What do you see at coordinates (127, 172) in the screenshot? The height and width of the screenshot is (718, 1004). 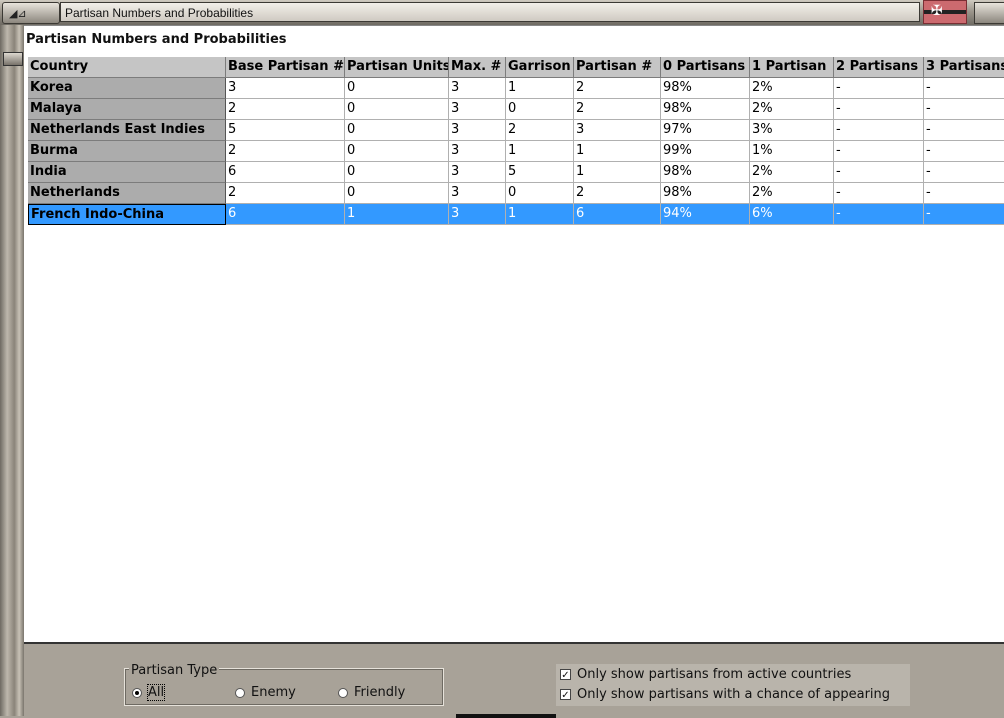 I see `table-row-header: India` at bounding box center [127, 172].